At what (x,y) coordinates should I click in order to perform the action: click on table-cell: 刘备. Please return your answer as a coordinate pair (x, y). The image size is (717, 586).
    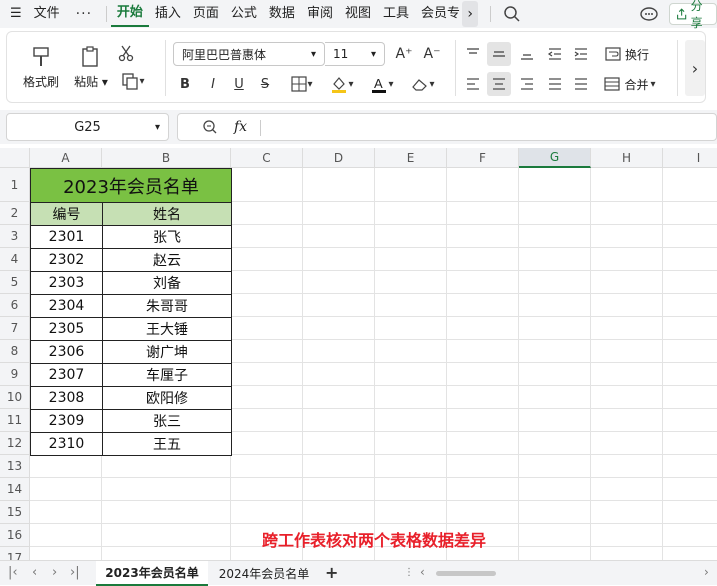
    Looking at the image, I should click on (167, 283).